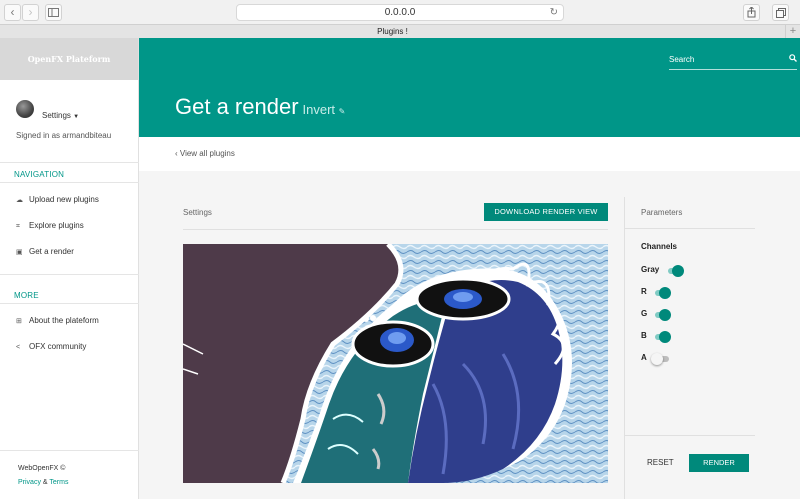 The width and height of the screenshot is (800, 499). I want to click on browser-toolbar: ‹ › 0.0.0.0 ↻ Plugins ! +, so click(400, 19).